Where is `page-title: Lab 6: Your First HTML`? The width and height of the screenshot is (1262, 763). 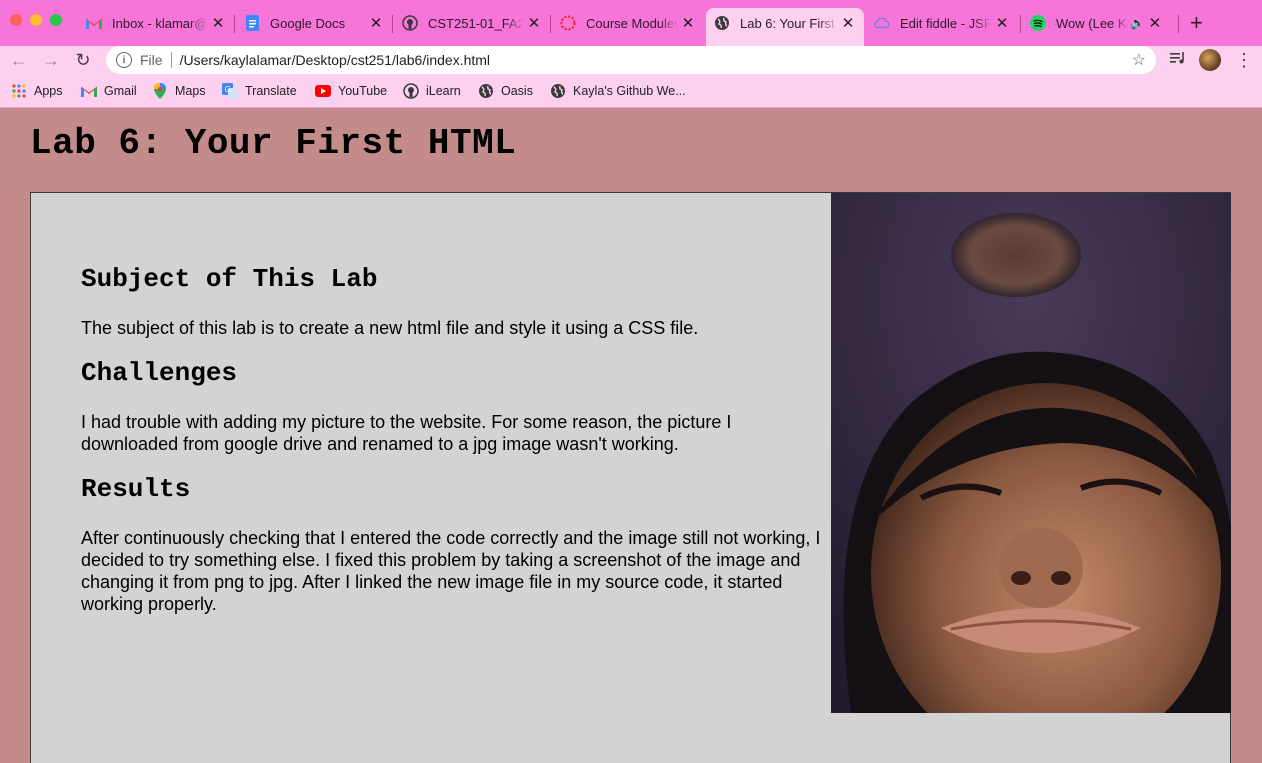
page-title: Lab 6: Your First HTML is located at coordinates (273, 143).